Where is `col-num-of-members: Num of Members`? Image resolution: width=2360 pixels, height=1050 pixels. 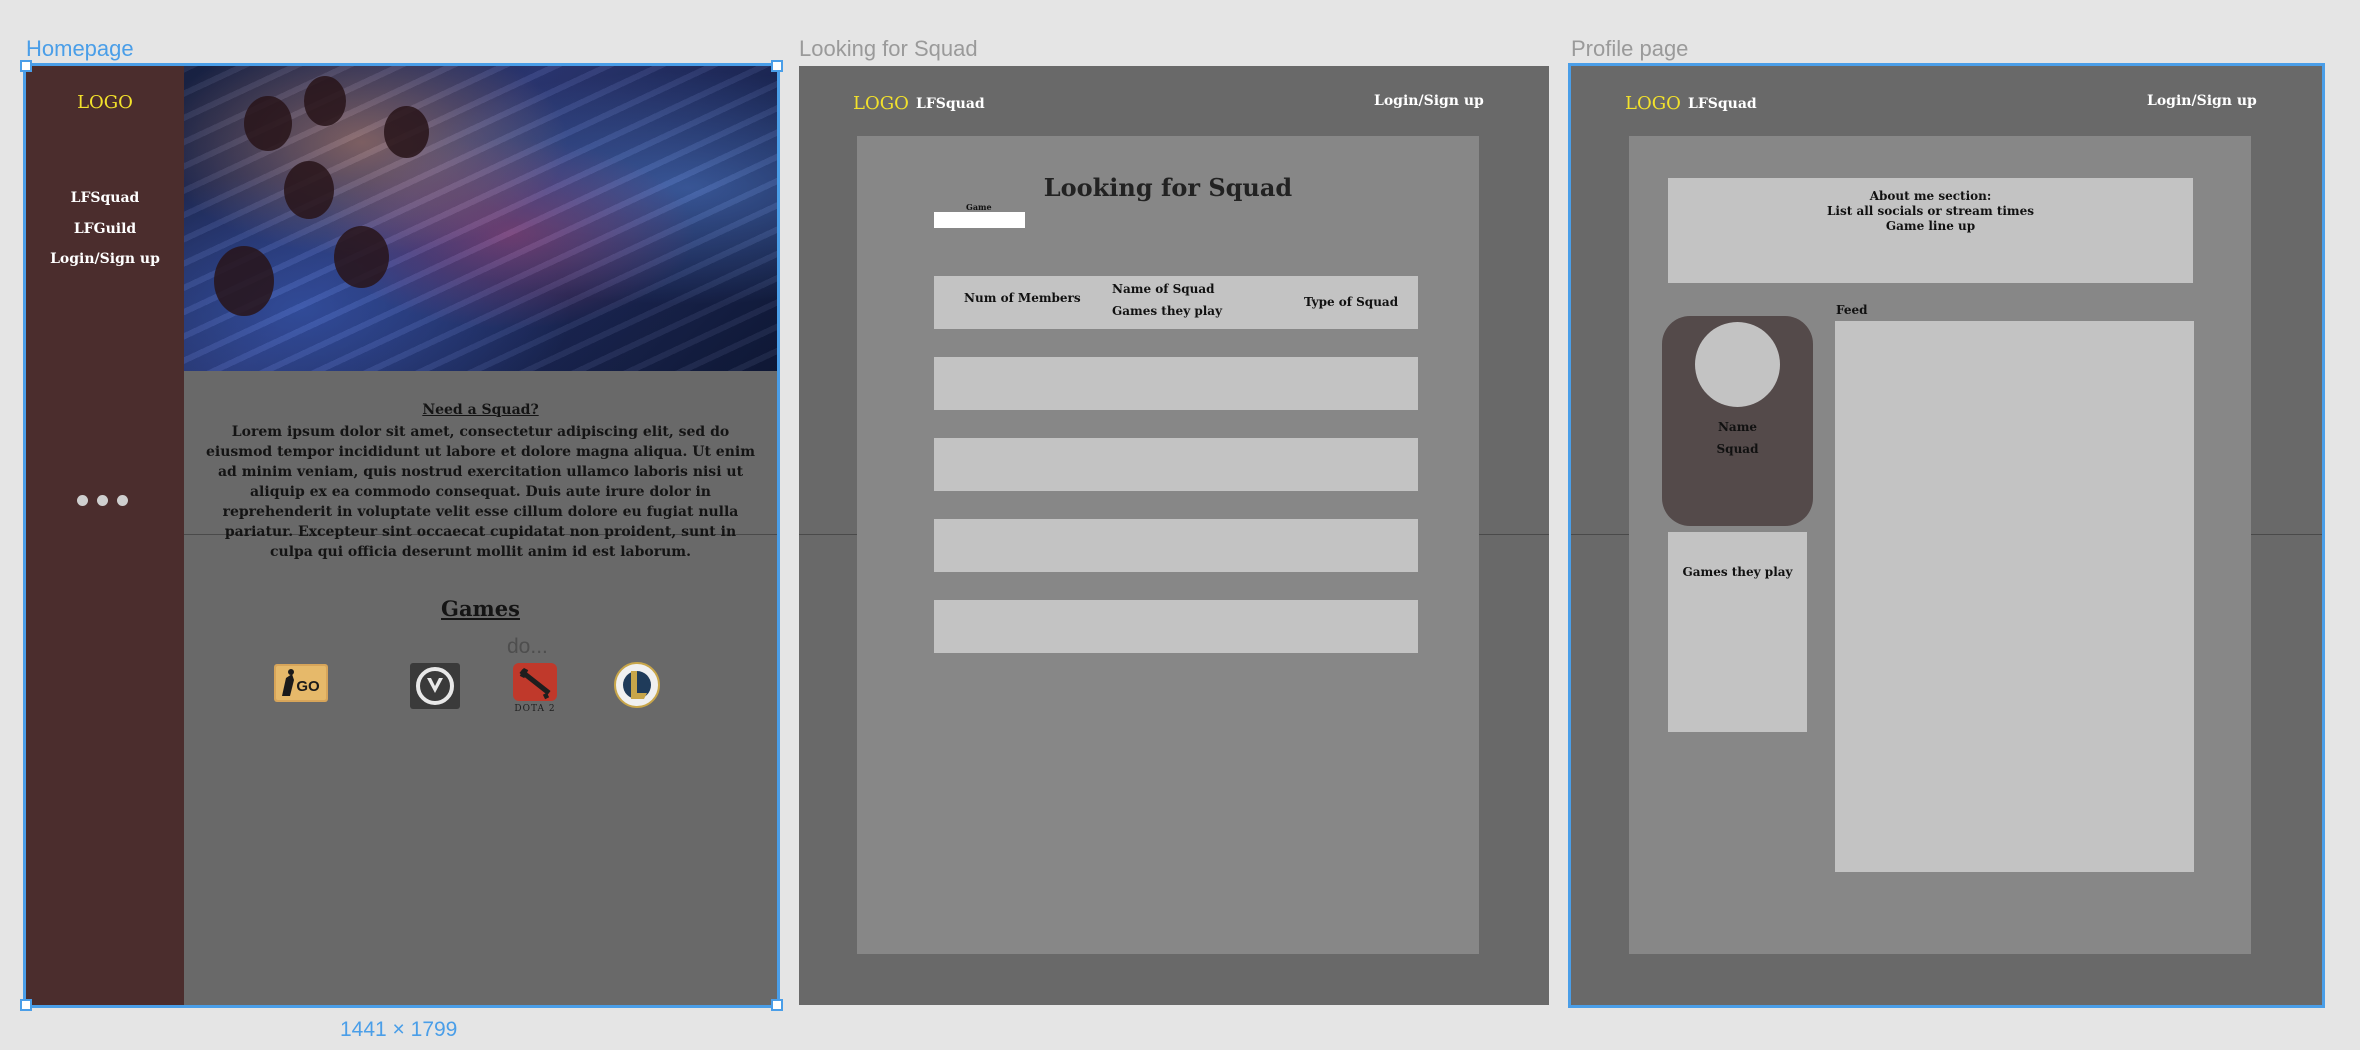
col-num-of-members: Num of Members is located at coordinates (1022, 298).